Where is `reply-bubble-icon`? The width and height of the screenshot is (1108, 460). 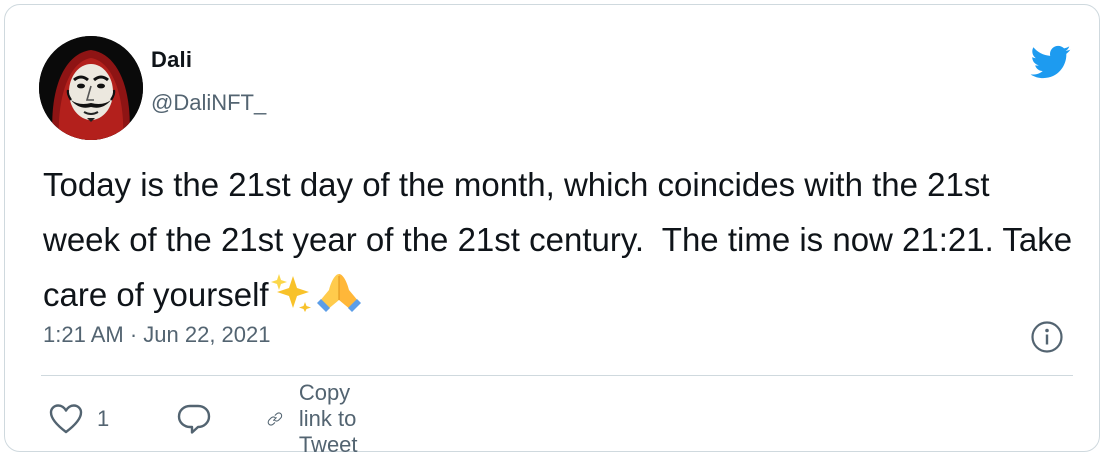 reply-bubble-icon is located at coordinates (194, 419).